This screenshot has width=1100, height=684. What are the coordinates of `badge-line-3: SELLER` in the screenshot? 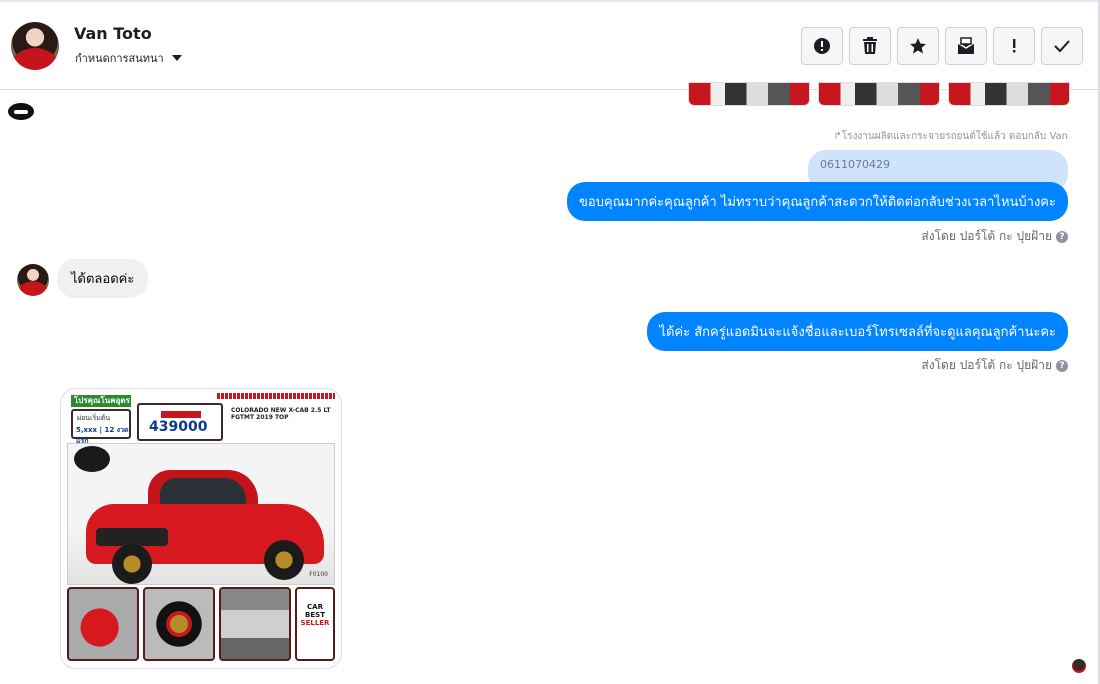 It's located at (315, 623).